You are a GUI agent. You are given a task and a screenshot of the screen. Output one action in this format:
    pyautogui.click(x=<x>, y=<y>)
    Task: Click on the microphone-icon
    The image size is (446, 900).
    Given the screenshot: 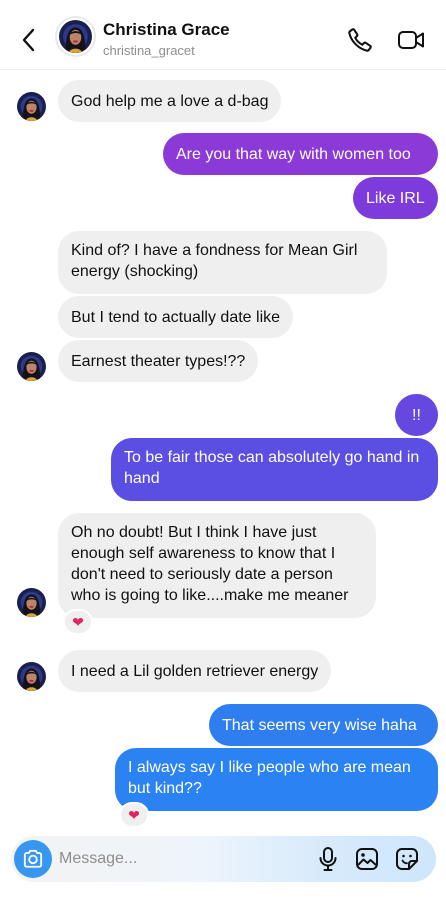 What is the action you would take?
    pyautogui.click(x=328, y=859)
    